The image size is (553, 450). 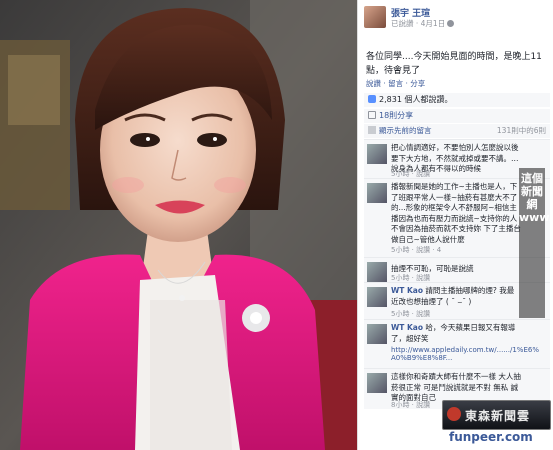 I want to click on comment-count: 131則中的6則, so click(x=521, y=130).